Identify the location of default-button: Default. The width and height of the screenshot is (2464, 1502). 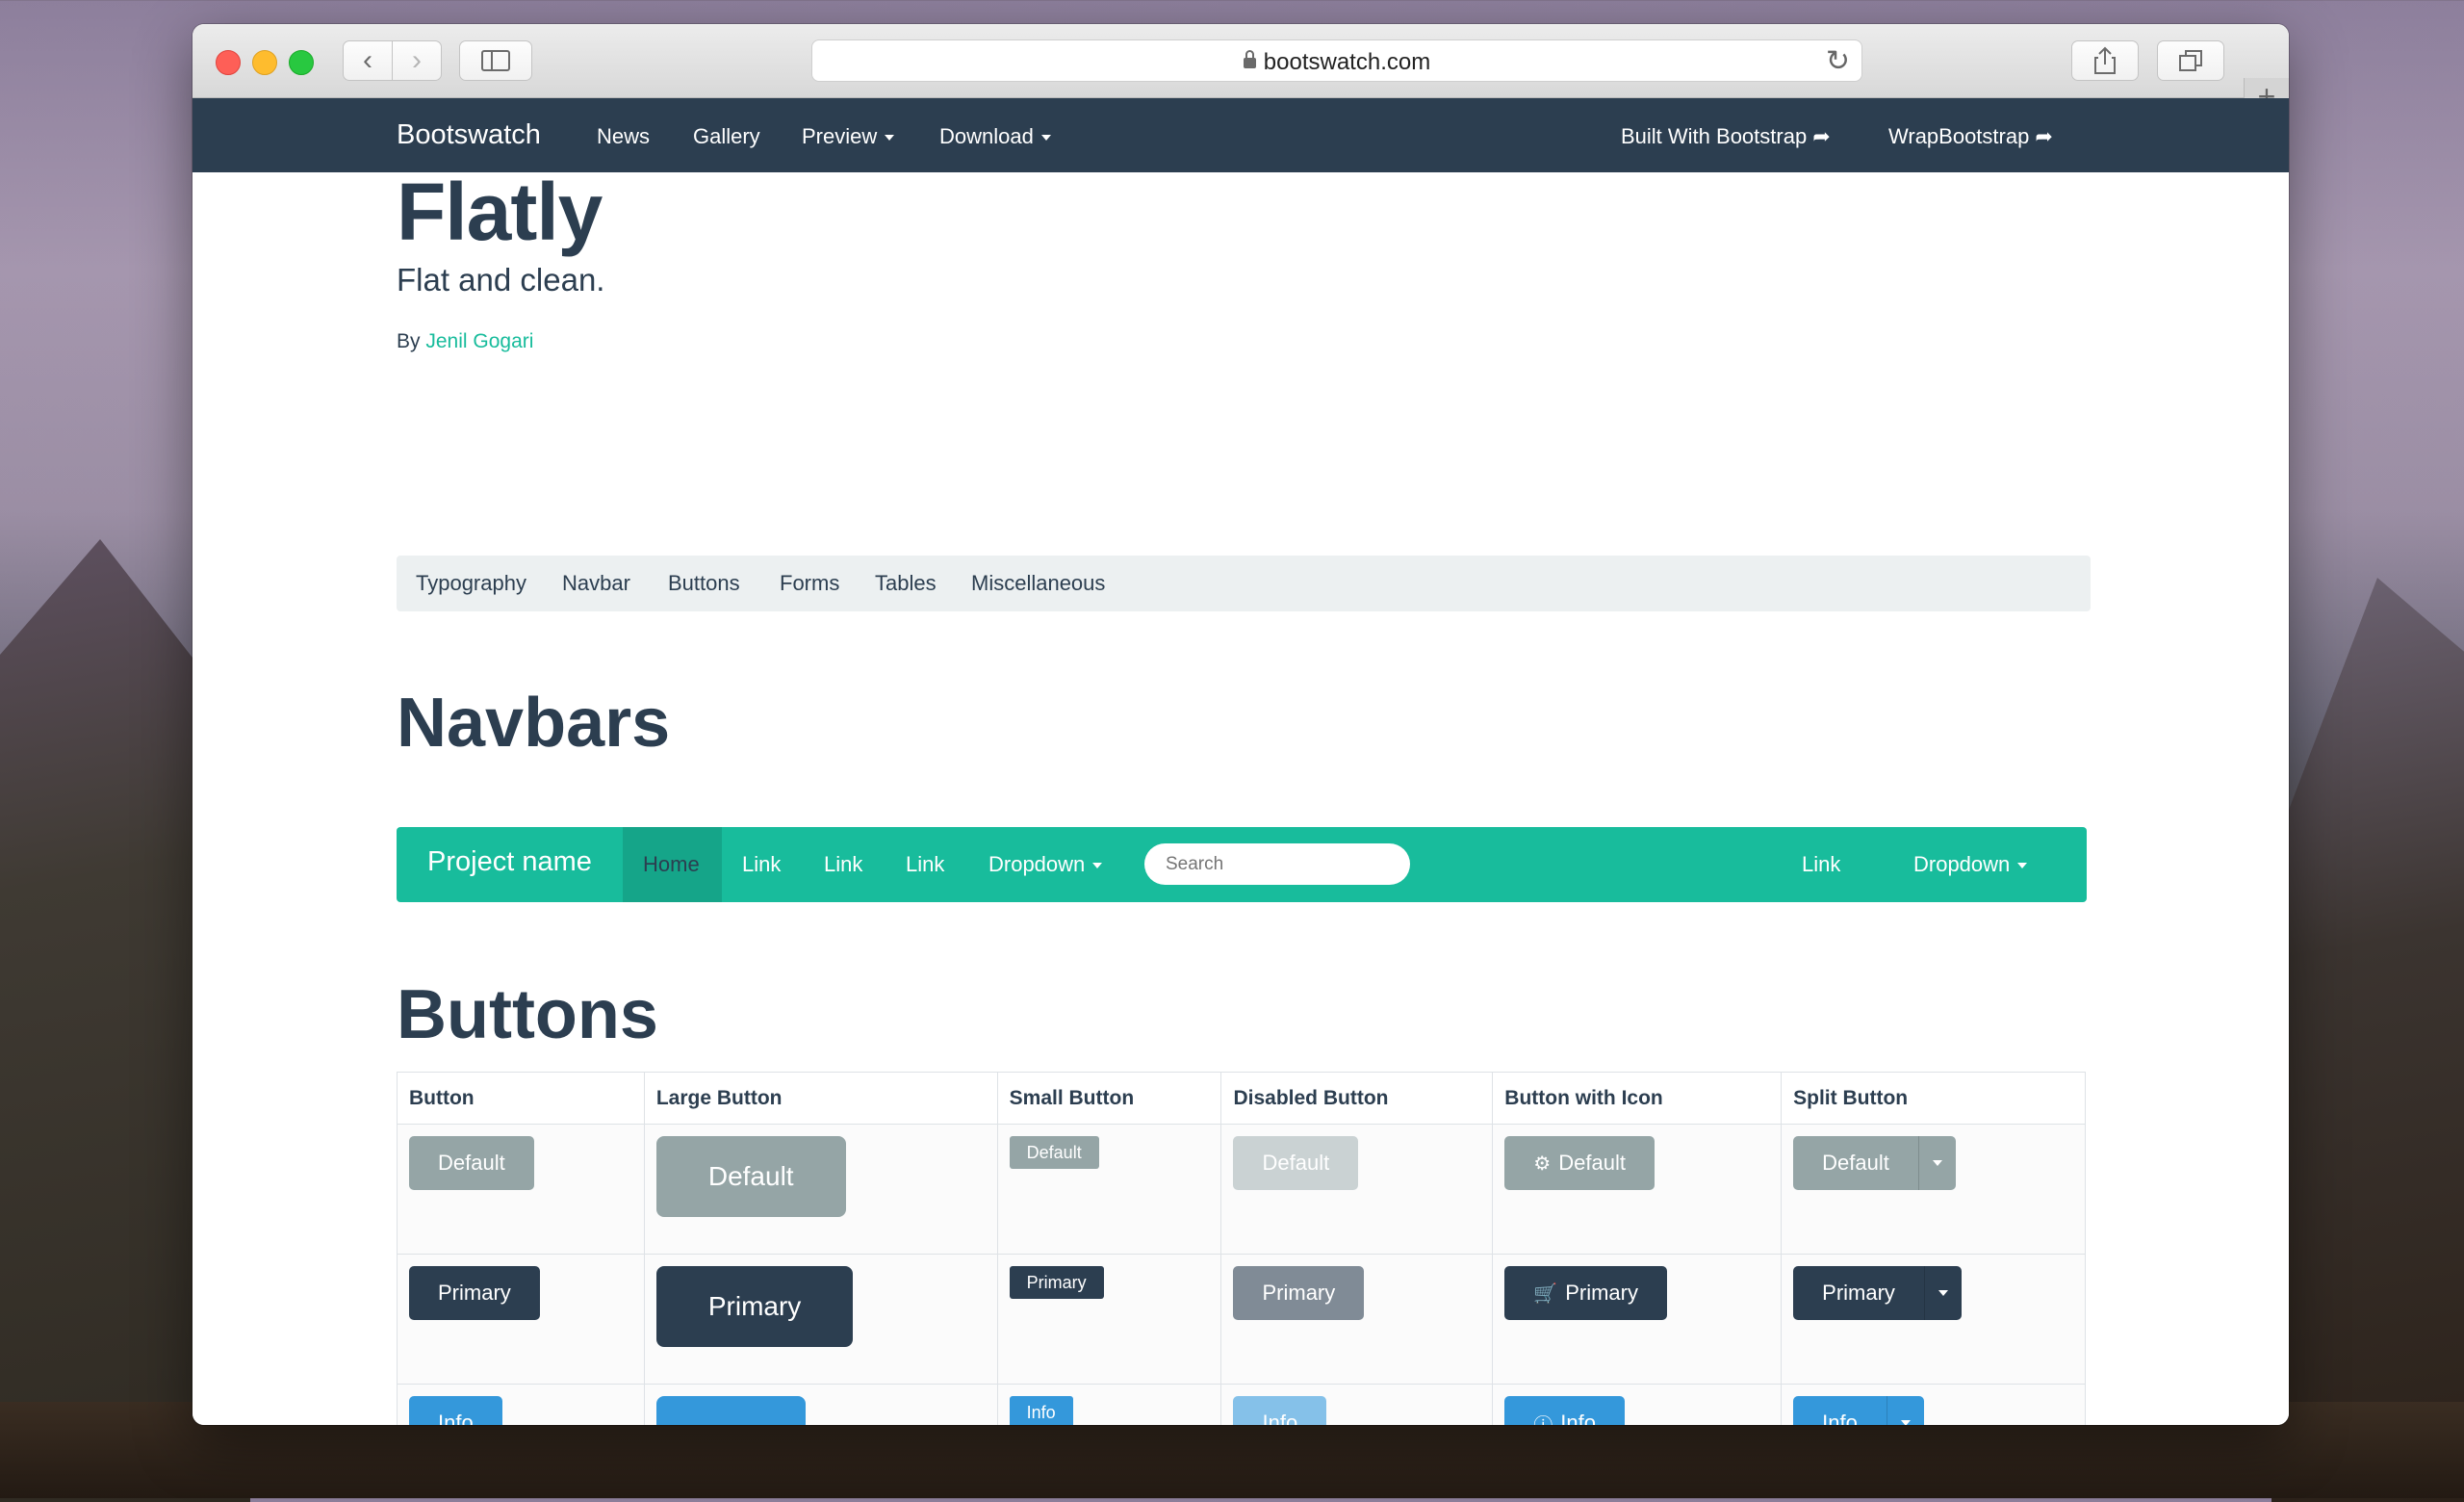
(471, 1163).